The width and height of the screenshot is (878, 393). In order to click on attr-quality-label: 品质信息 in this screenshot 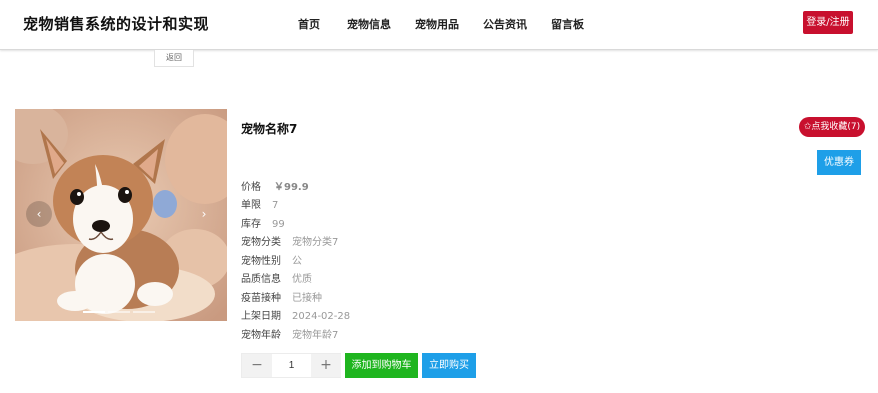, I will do `click(261, 279)`.